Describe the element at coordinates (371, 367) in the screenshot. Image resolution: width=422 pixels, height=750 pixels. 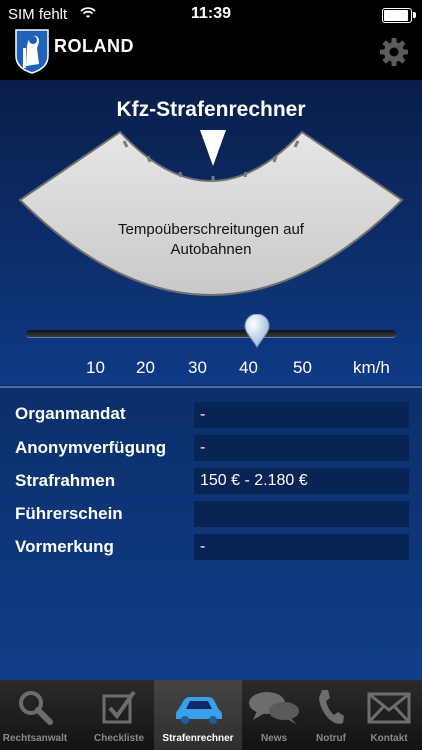
I see `unit-label: km/h` at that location.